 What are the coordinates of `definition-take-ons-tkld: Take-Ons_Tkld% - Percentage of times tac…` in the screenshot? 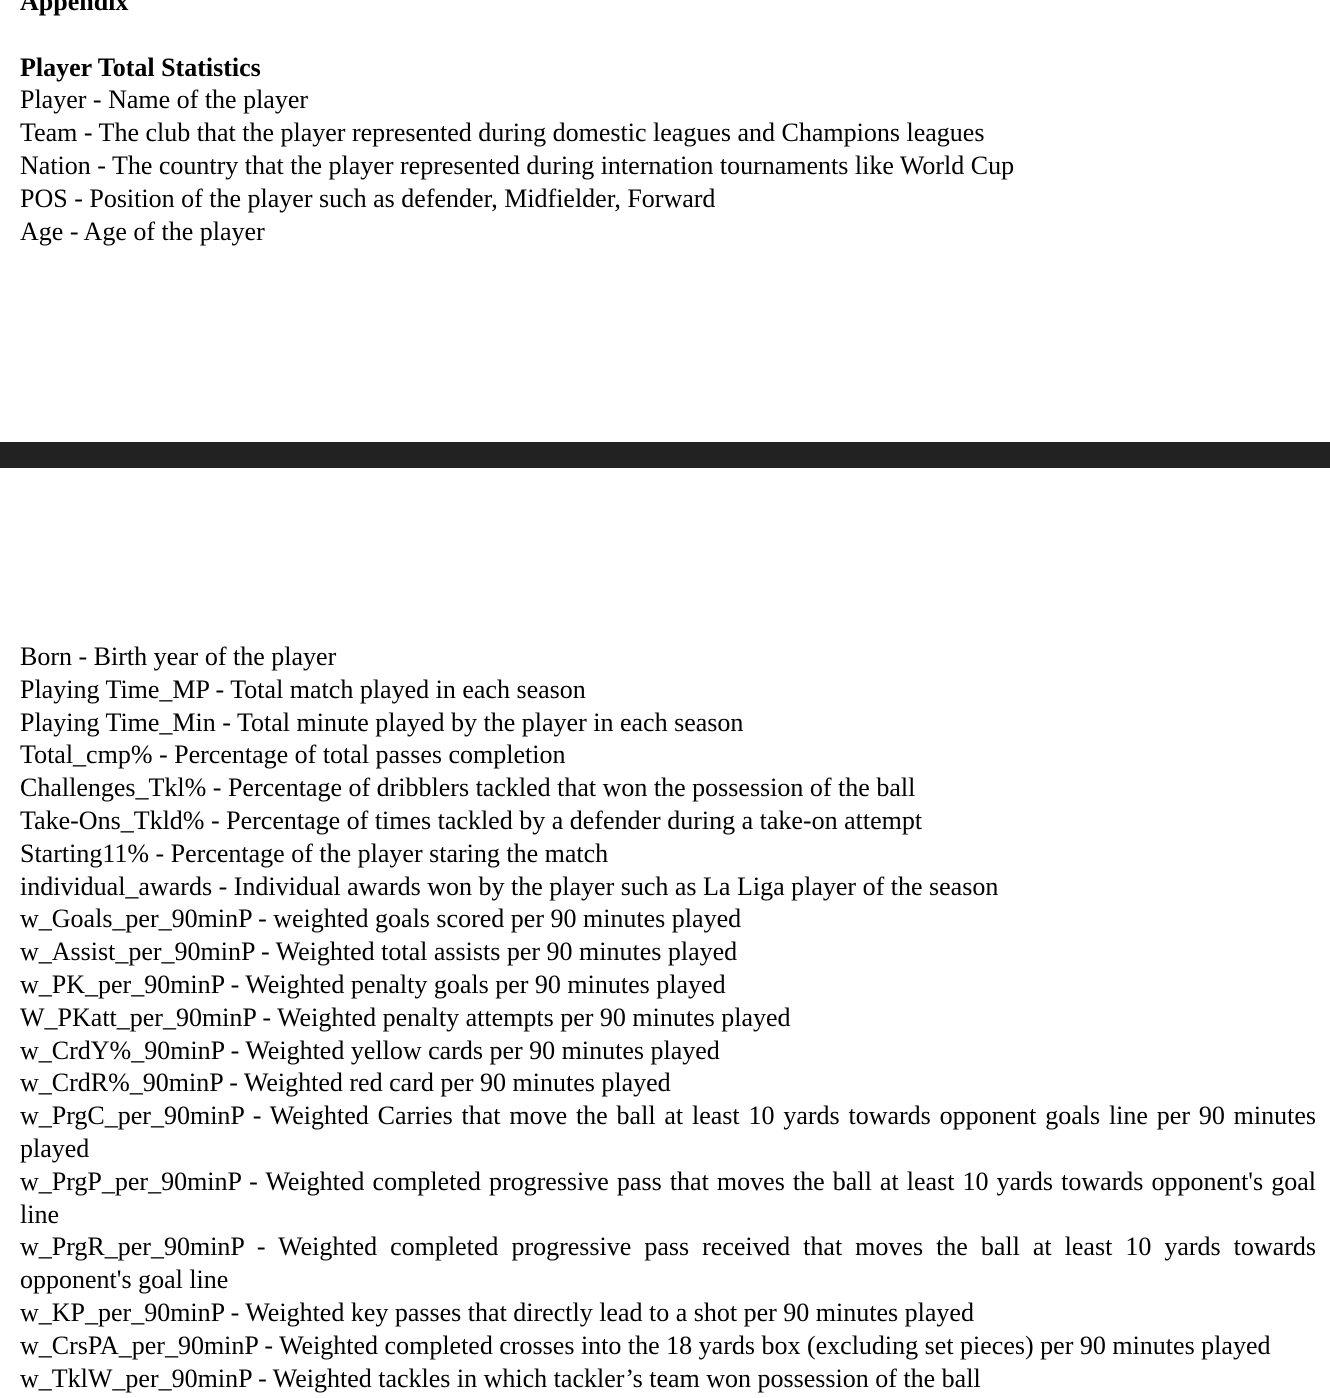 It's located at (471, 820).